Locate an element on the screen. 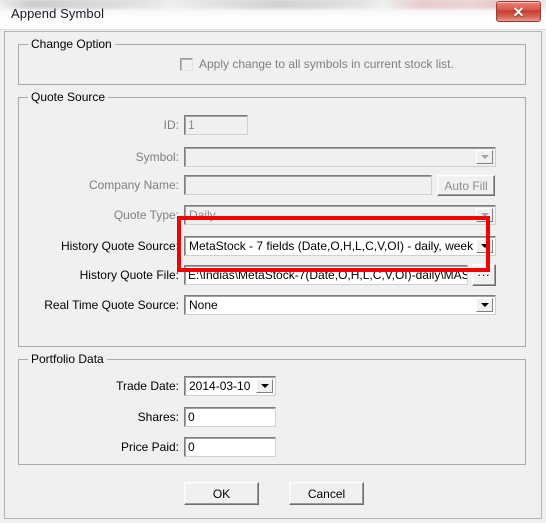 Image resolution: width=546 pixels, height=523 pixels. shares-label: Shares: is located at coordinates (158, 417).